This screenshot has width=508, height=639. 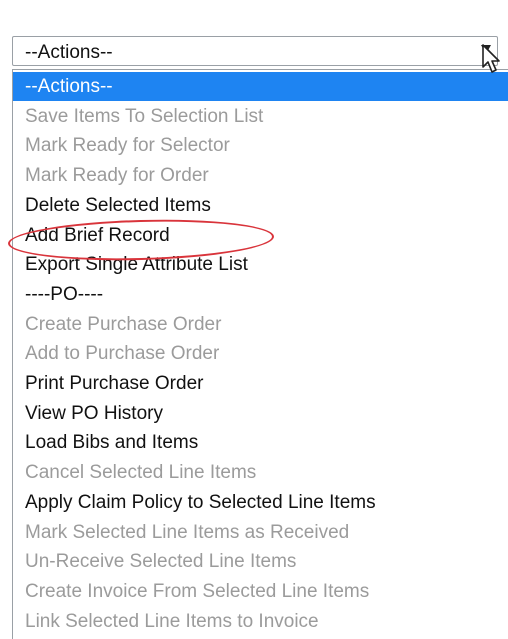 I want to click on dropdown-option: Create Invoice From Selected Line Items, so click(x=197, y=591).